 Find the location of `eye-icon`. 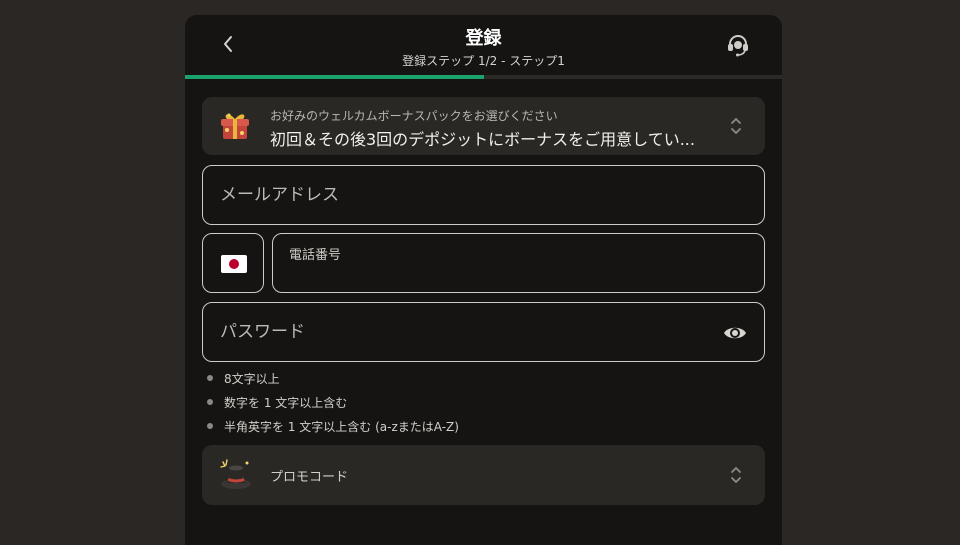

eye-icon is located at coordinates (735, 333).